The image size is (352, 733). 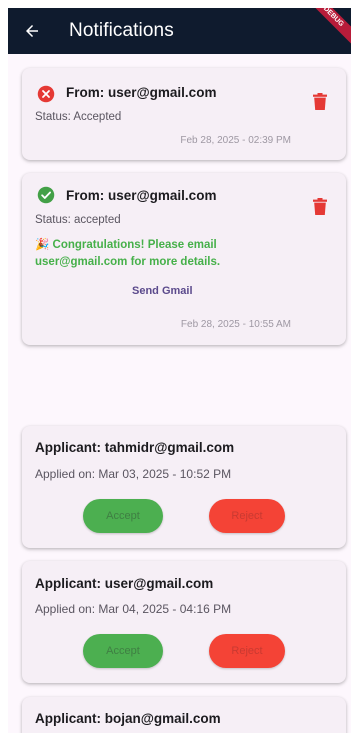 I want to click on applicant-email: Applicant: tahmidr@gmail.com, so click(x=135, y=447).